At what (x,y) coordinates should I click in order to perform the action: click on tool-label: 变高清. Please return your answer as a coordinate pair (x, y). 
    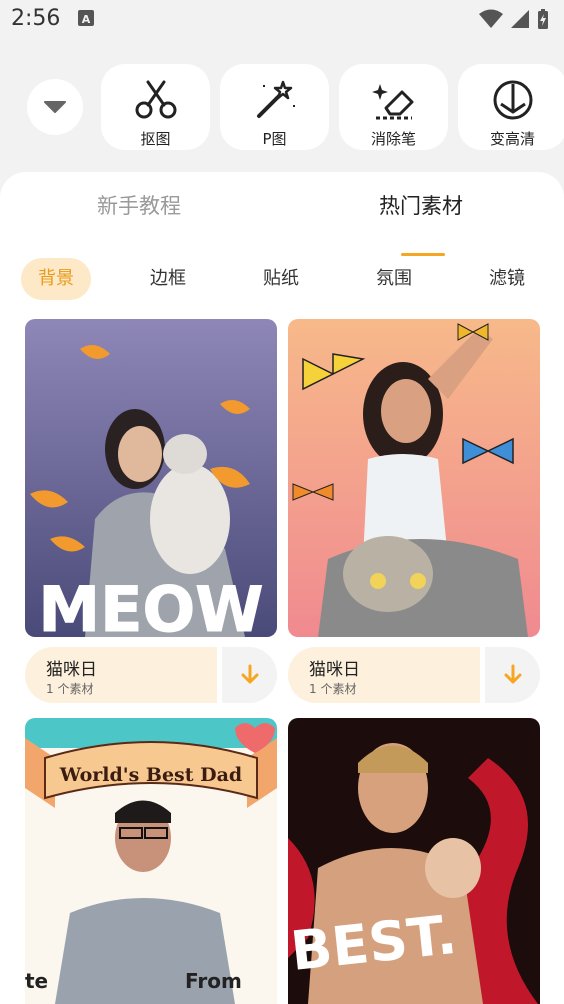
    Looking at the image, I should click on (512, 139).